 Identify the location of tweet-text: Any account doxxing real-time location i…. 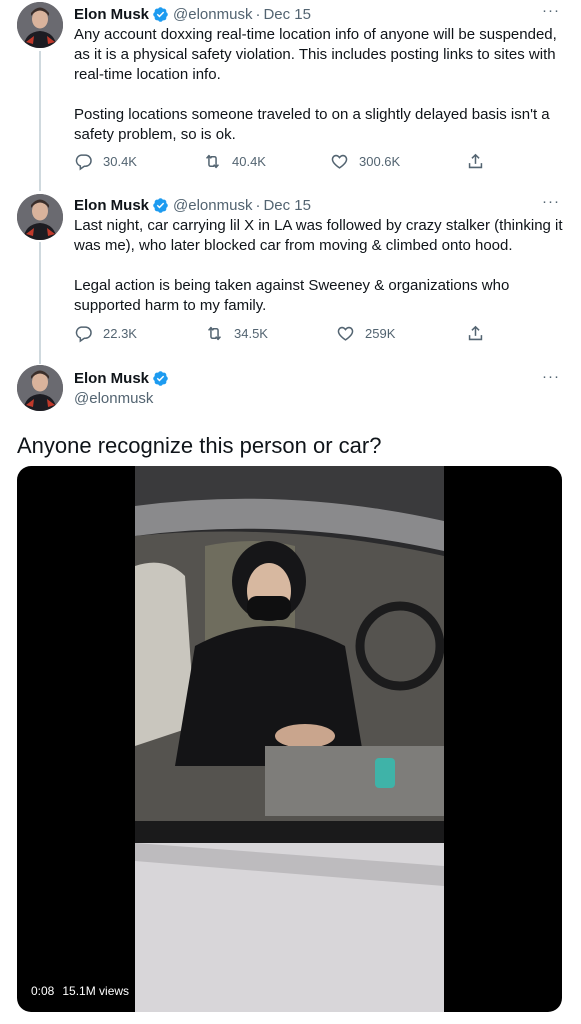
(319, 85).